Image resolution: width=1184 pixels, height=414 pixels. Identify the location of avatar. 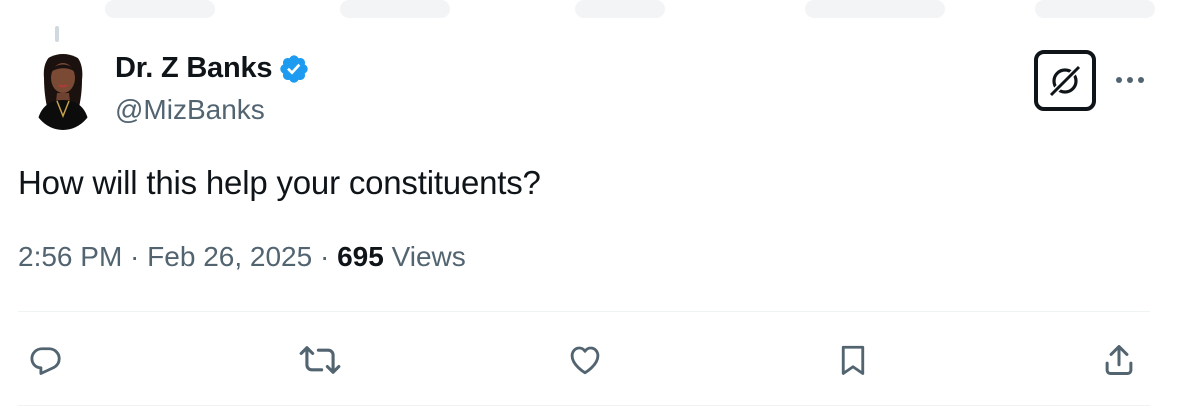
(63, 89).